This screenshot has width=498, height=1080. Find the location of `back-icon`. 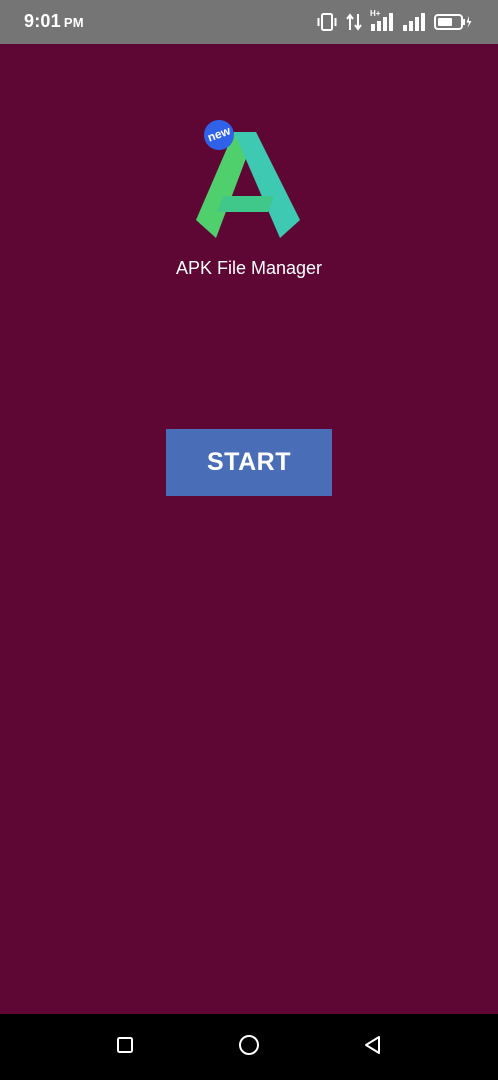

back-icon is located at coordinates (373, 1047).